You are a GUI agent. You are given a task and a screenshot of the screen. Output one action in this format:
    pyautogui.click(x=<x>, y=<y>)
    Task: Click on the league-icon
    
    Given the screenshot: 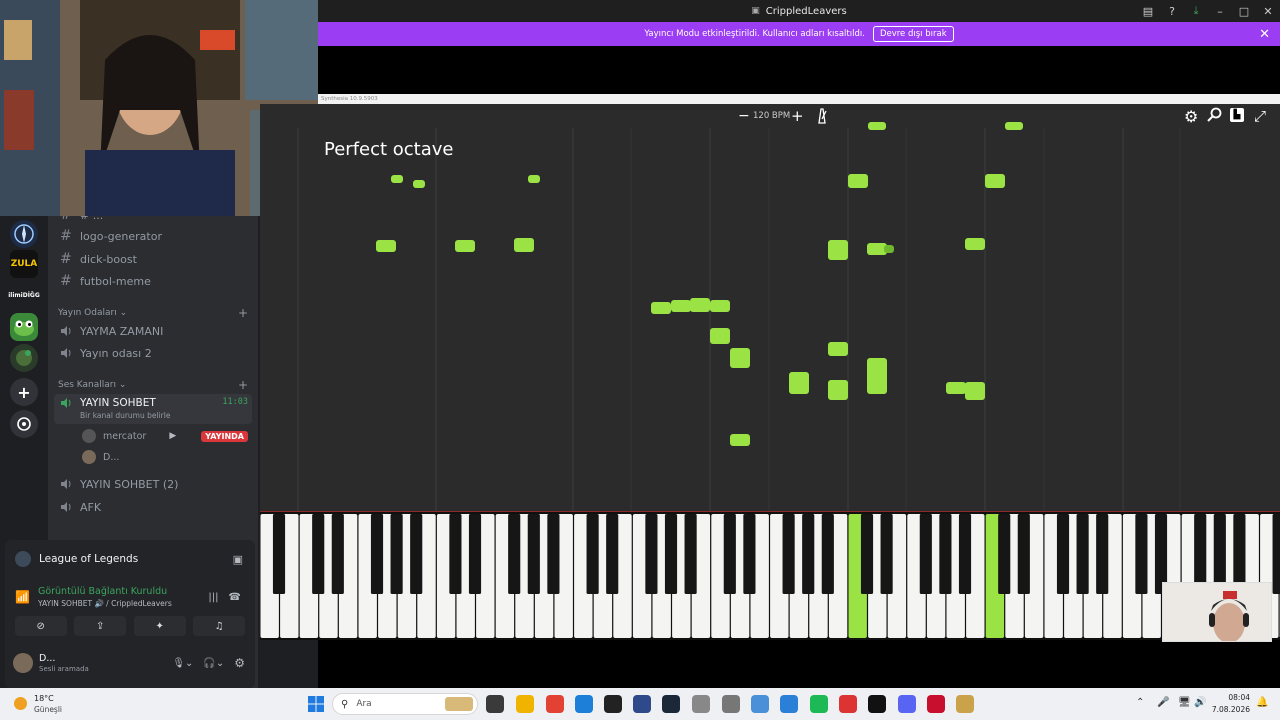 What is the action you would take?
    pyautogui.click(x=965, y=704)
    